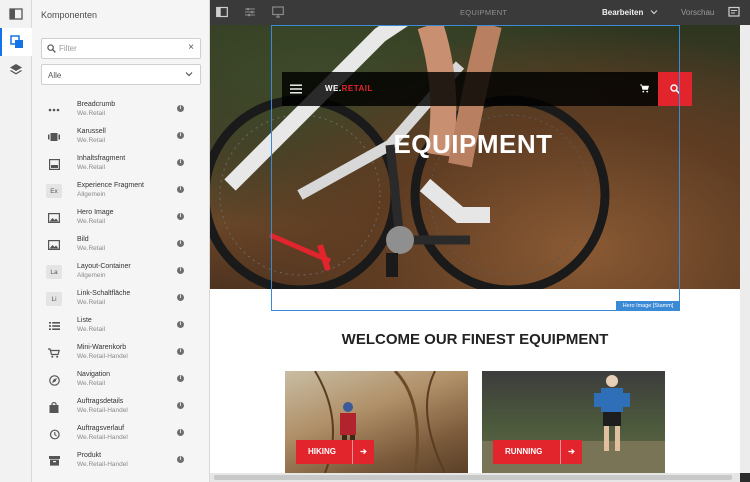  I want to click on badge-icon: La, so click(54, 272).